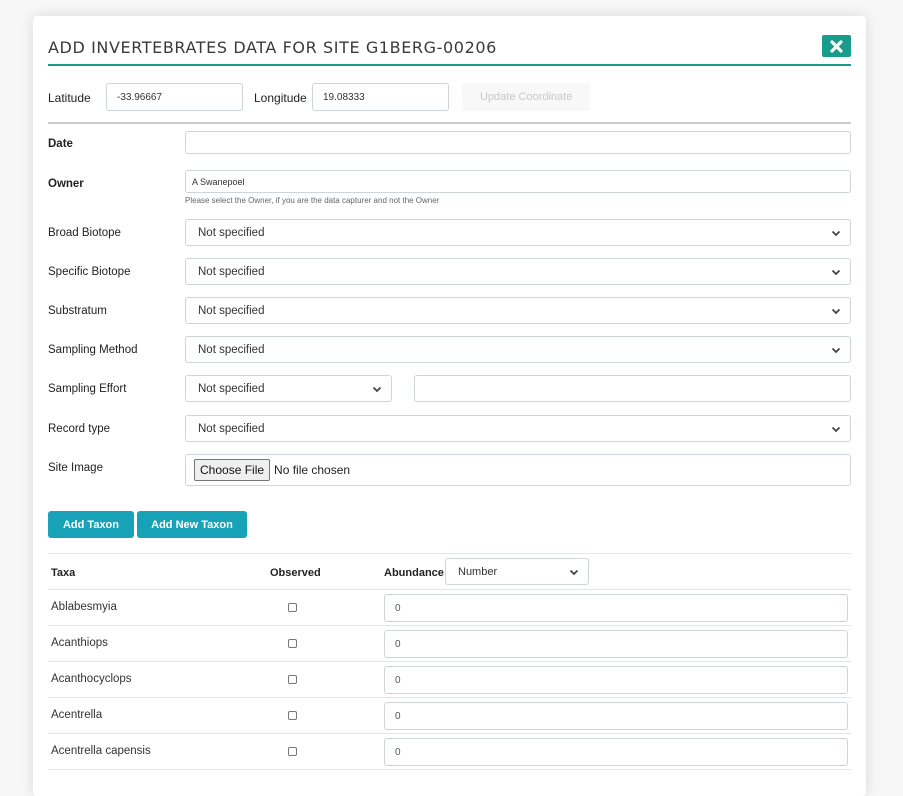 The height and width of the screenshot is (796, 903). What do you see at coordinates (518, 470) in the screenshot?
I see `site-image-file-input: Choose File No file chosen` at bounding box center [518, 470].